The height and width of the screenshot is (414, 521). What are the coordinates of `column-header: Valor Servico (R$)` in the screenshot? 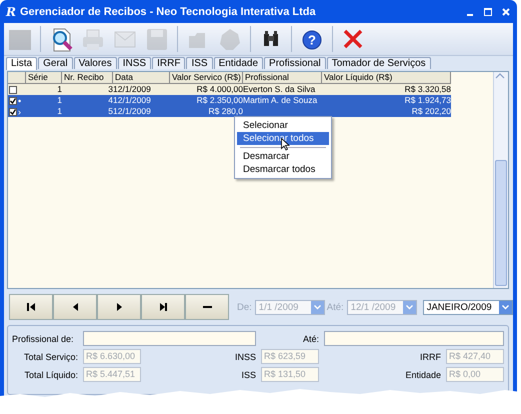 It's located at (206, 78).